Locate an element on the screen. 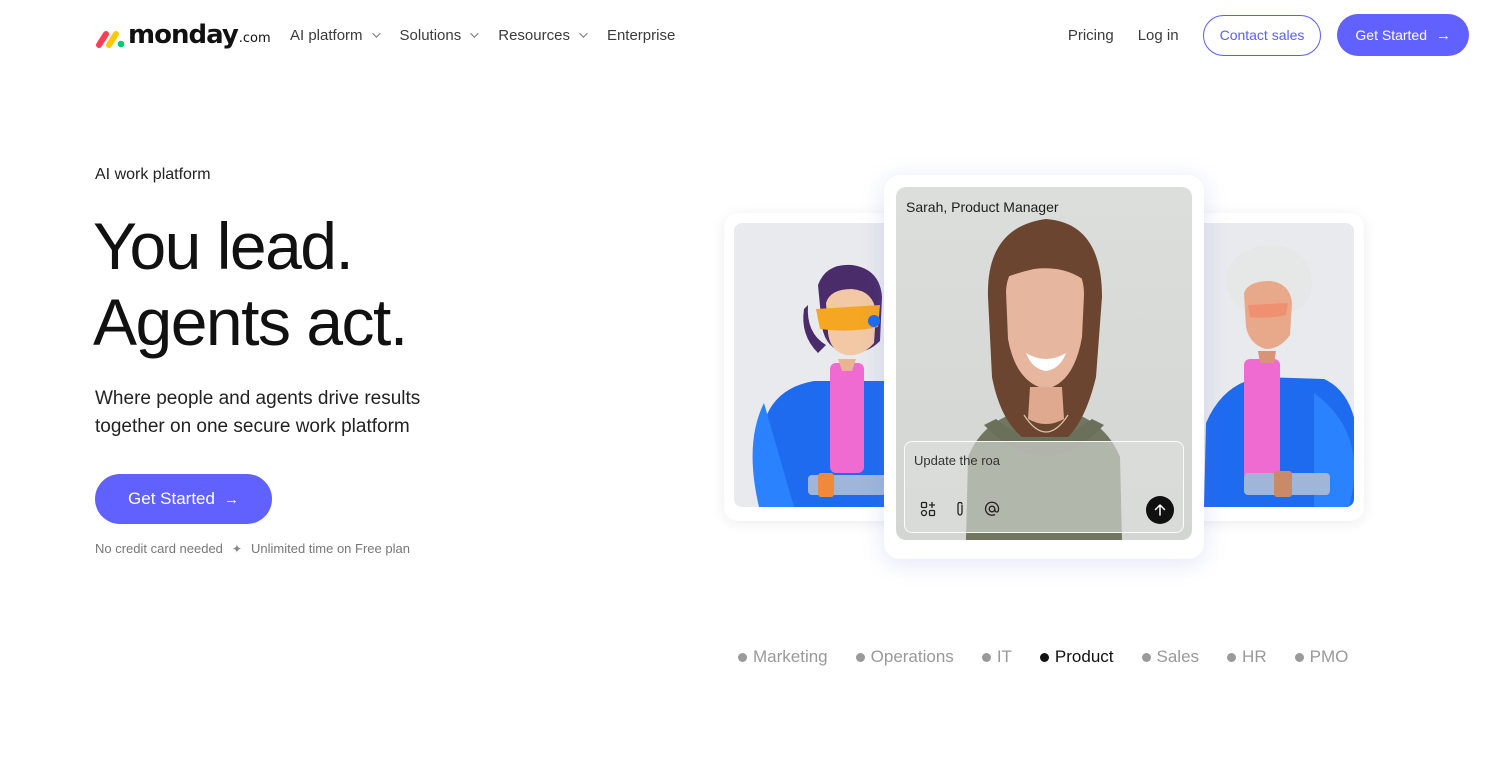 The height and width of the screenshot is (772, 1512). cta-label: Get Started is located at coordinates (171, 498).